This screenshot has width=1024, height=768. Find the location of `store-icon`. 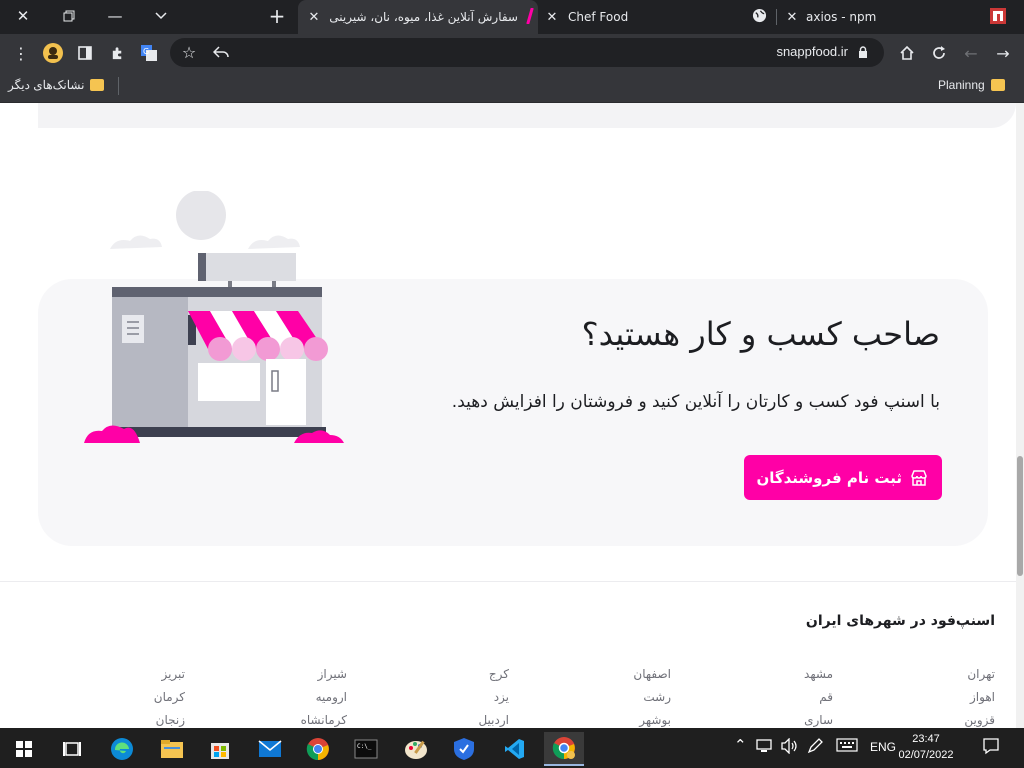

store-icon is located at coordinates (919, 477).